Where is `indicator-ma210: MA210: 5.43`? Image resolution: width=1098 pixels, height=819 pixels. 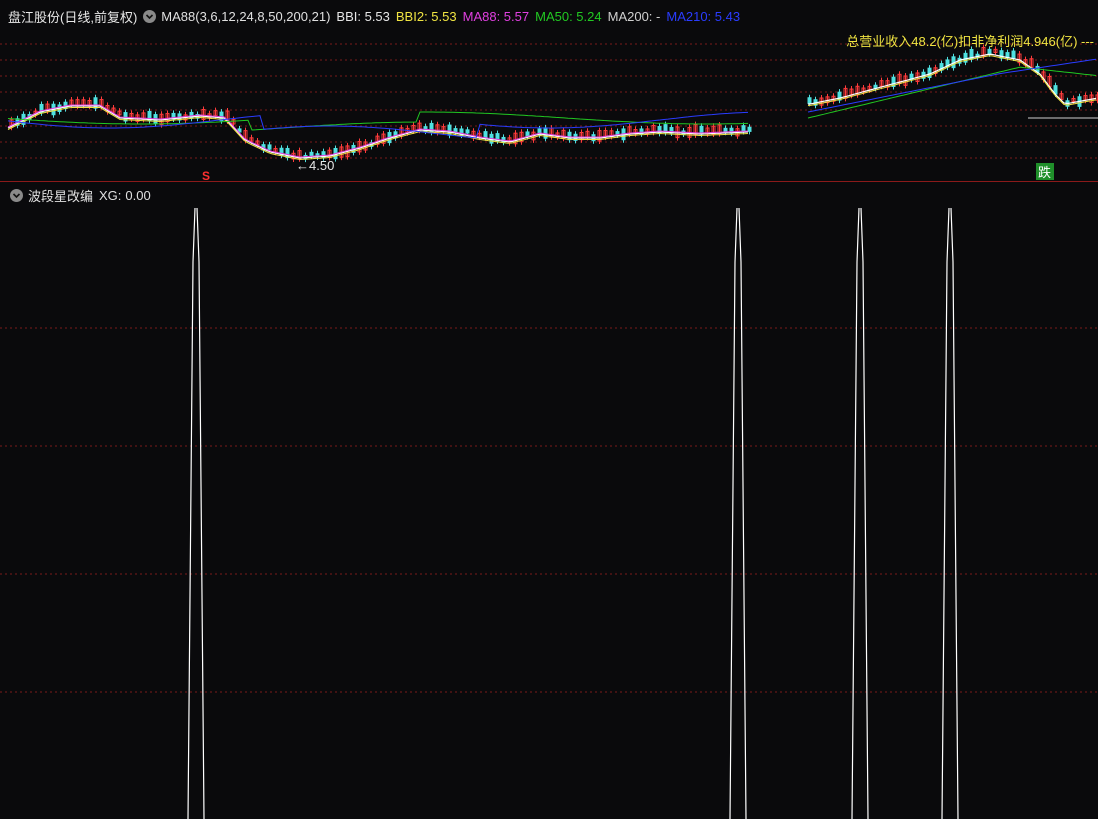
indicator-ma210: MA210: 5.43 is located at coordinates (703, 16).